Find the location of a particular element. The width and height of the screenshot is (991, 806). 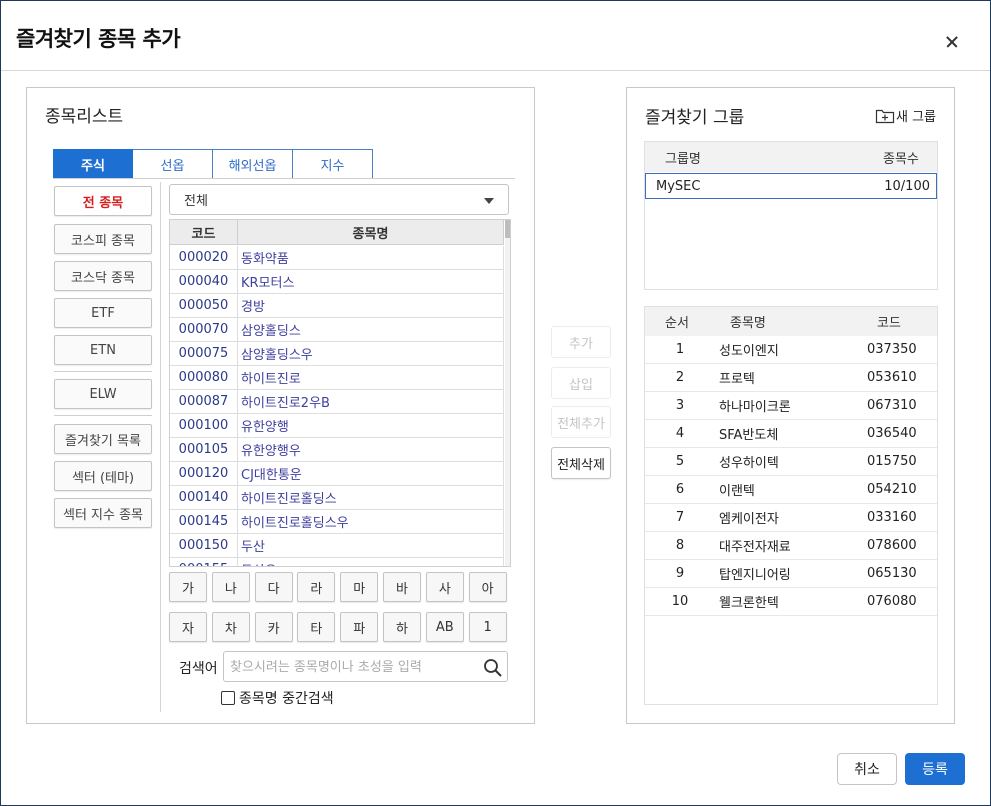

stocks-header-name: 종목명 is located at coordinates (748, 323).